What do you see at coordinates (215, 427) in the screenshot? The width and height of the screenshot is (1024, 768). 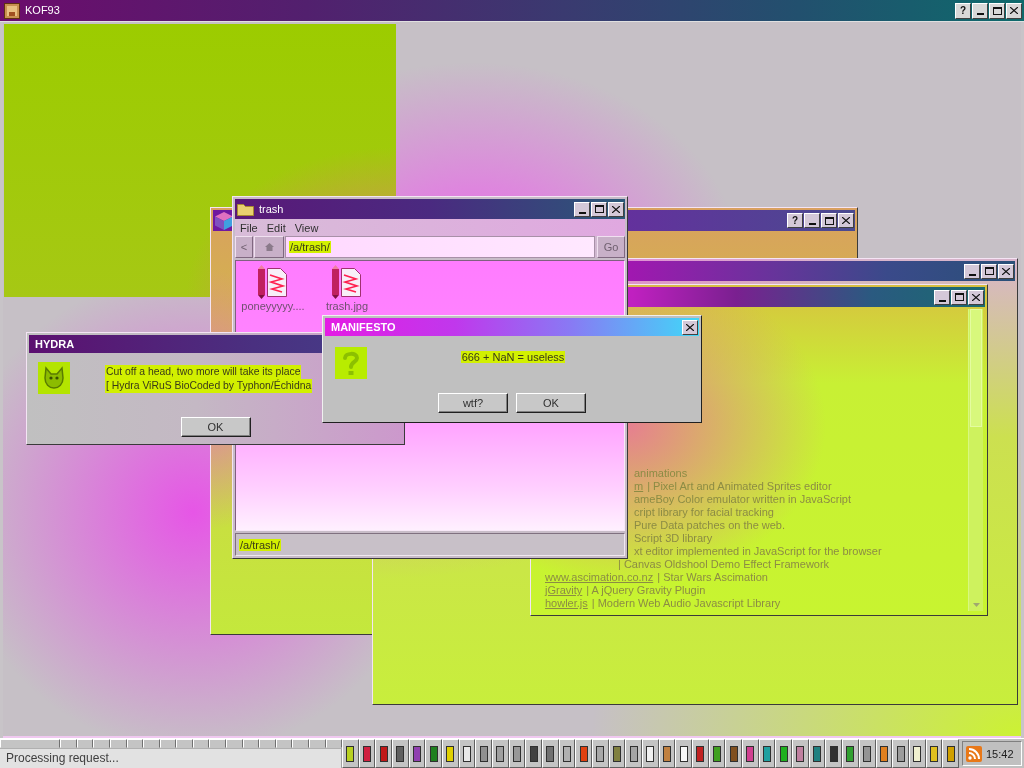 I see `ok-button: OK` at bounding box center [215, 427].